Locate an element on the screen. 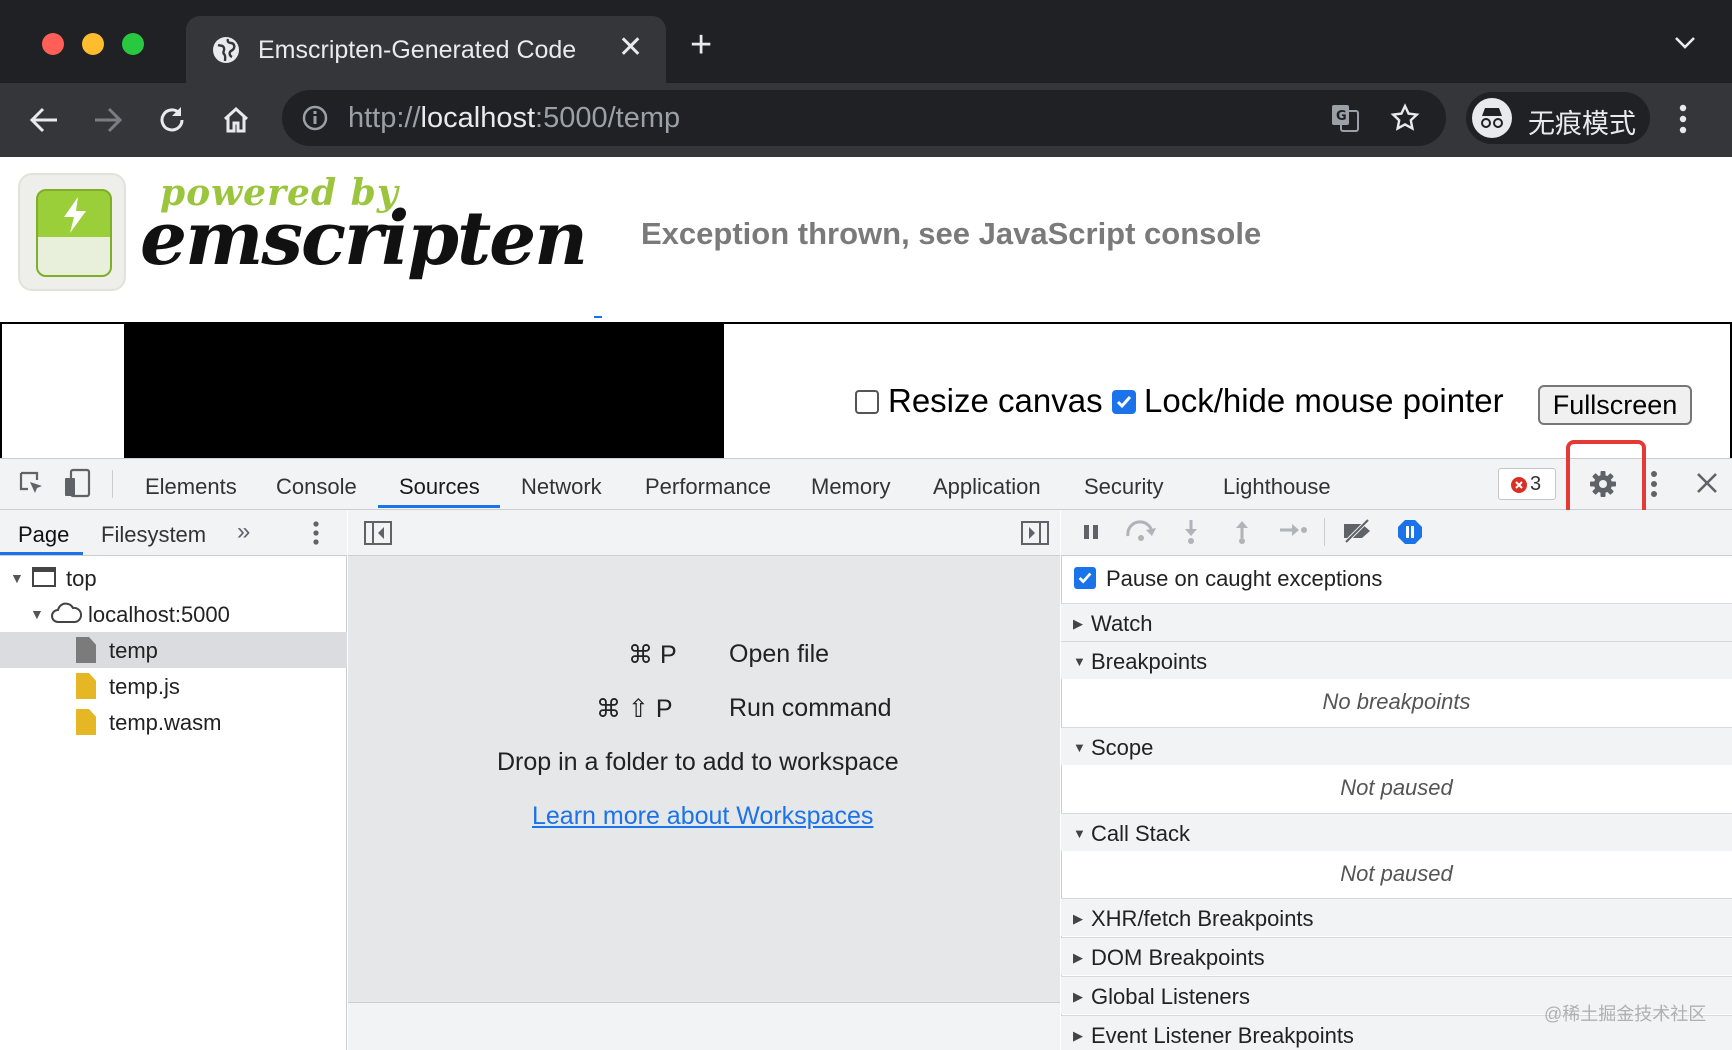 The image size is (1732, 1050). toggle-navigator-icon is located at coordinates (378, 533).